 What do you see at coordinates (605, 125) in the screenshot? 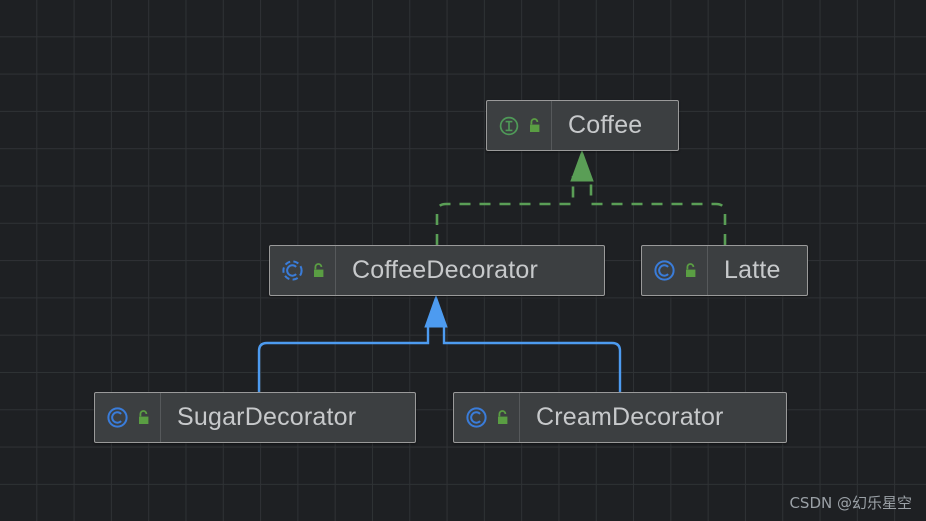
I see `class-node-label: Coffee` at bounding box center [605, 125].